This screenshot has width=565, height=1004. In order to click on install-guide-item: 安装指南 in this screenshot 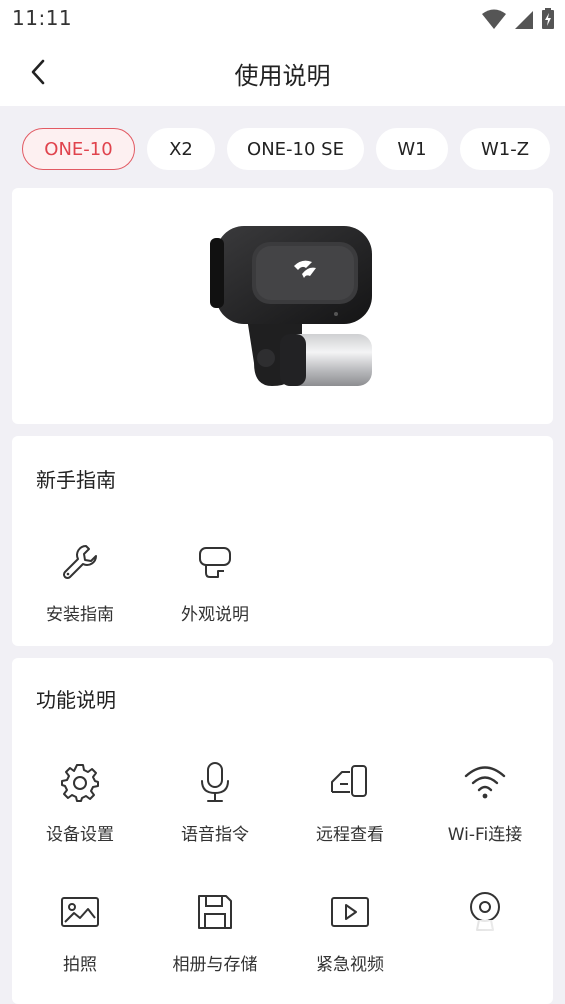, I will do `click(80, 582)`.